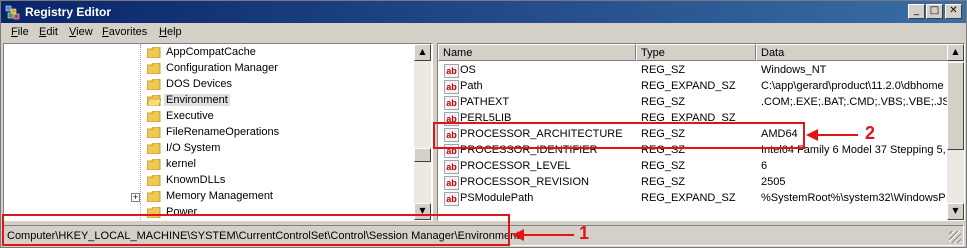  What do you see at coordinates (870, 133) in the screenshot?
I see `annotation-label-2: 2` at bounding box center [870, 133].